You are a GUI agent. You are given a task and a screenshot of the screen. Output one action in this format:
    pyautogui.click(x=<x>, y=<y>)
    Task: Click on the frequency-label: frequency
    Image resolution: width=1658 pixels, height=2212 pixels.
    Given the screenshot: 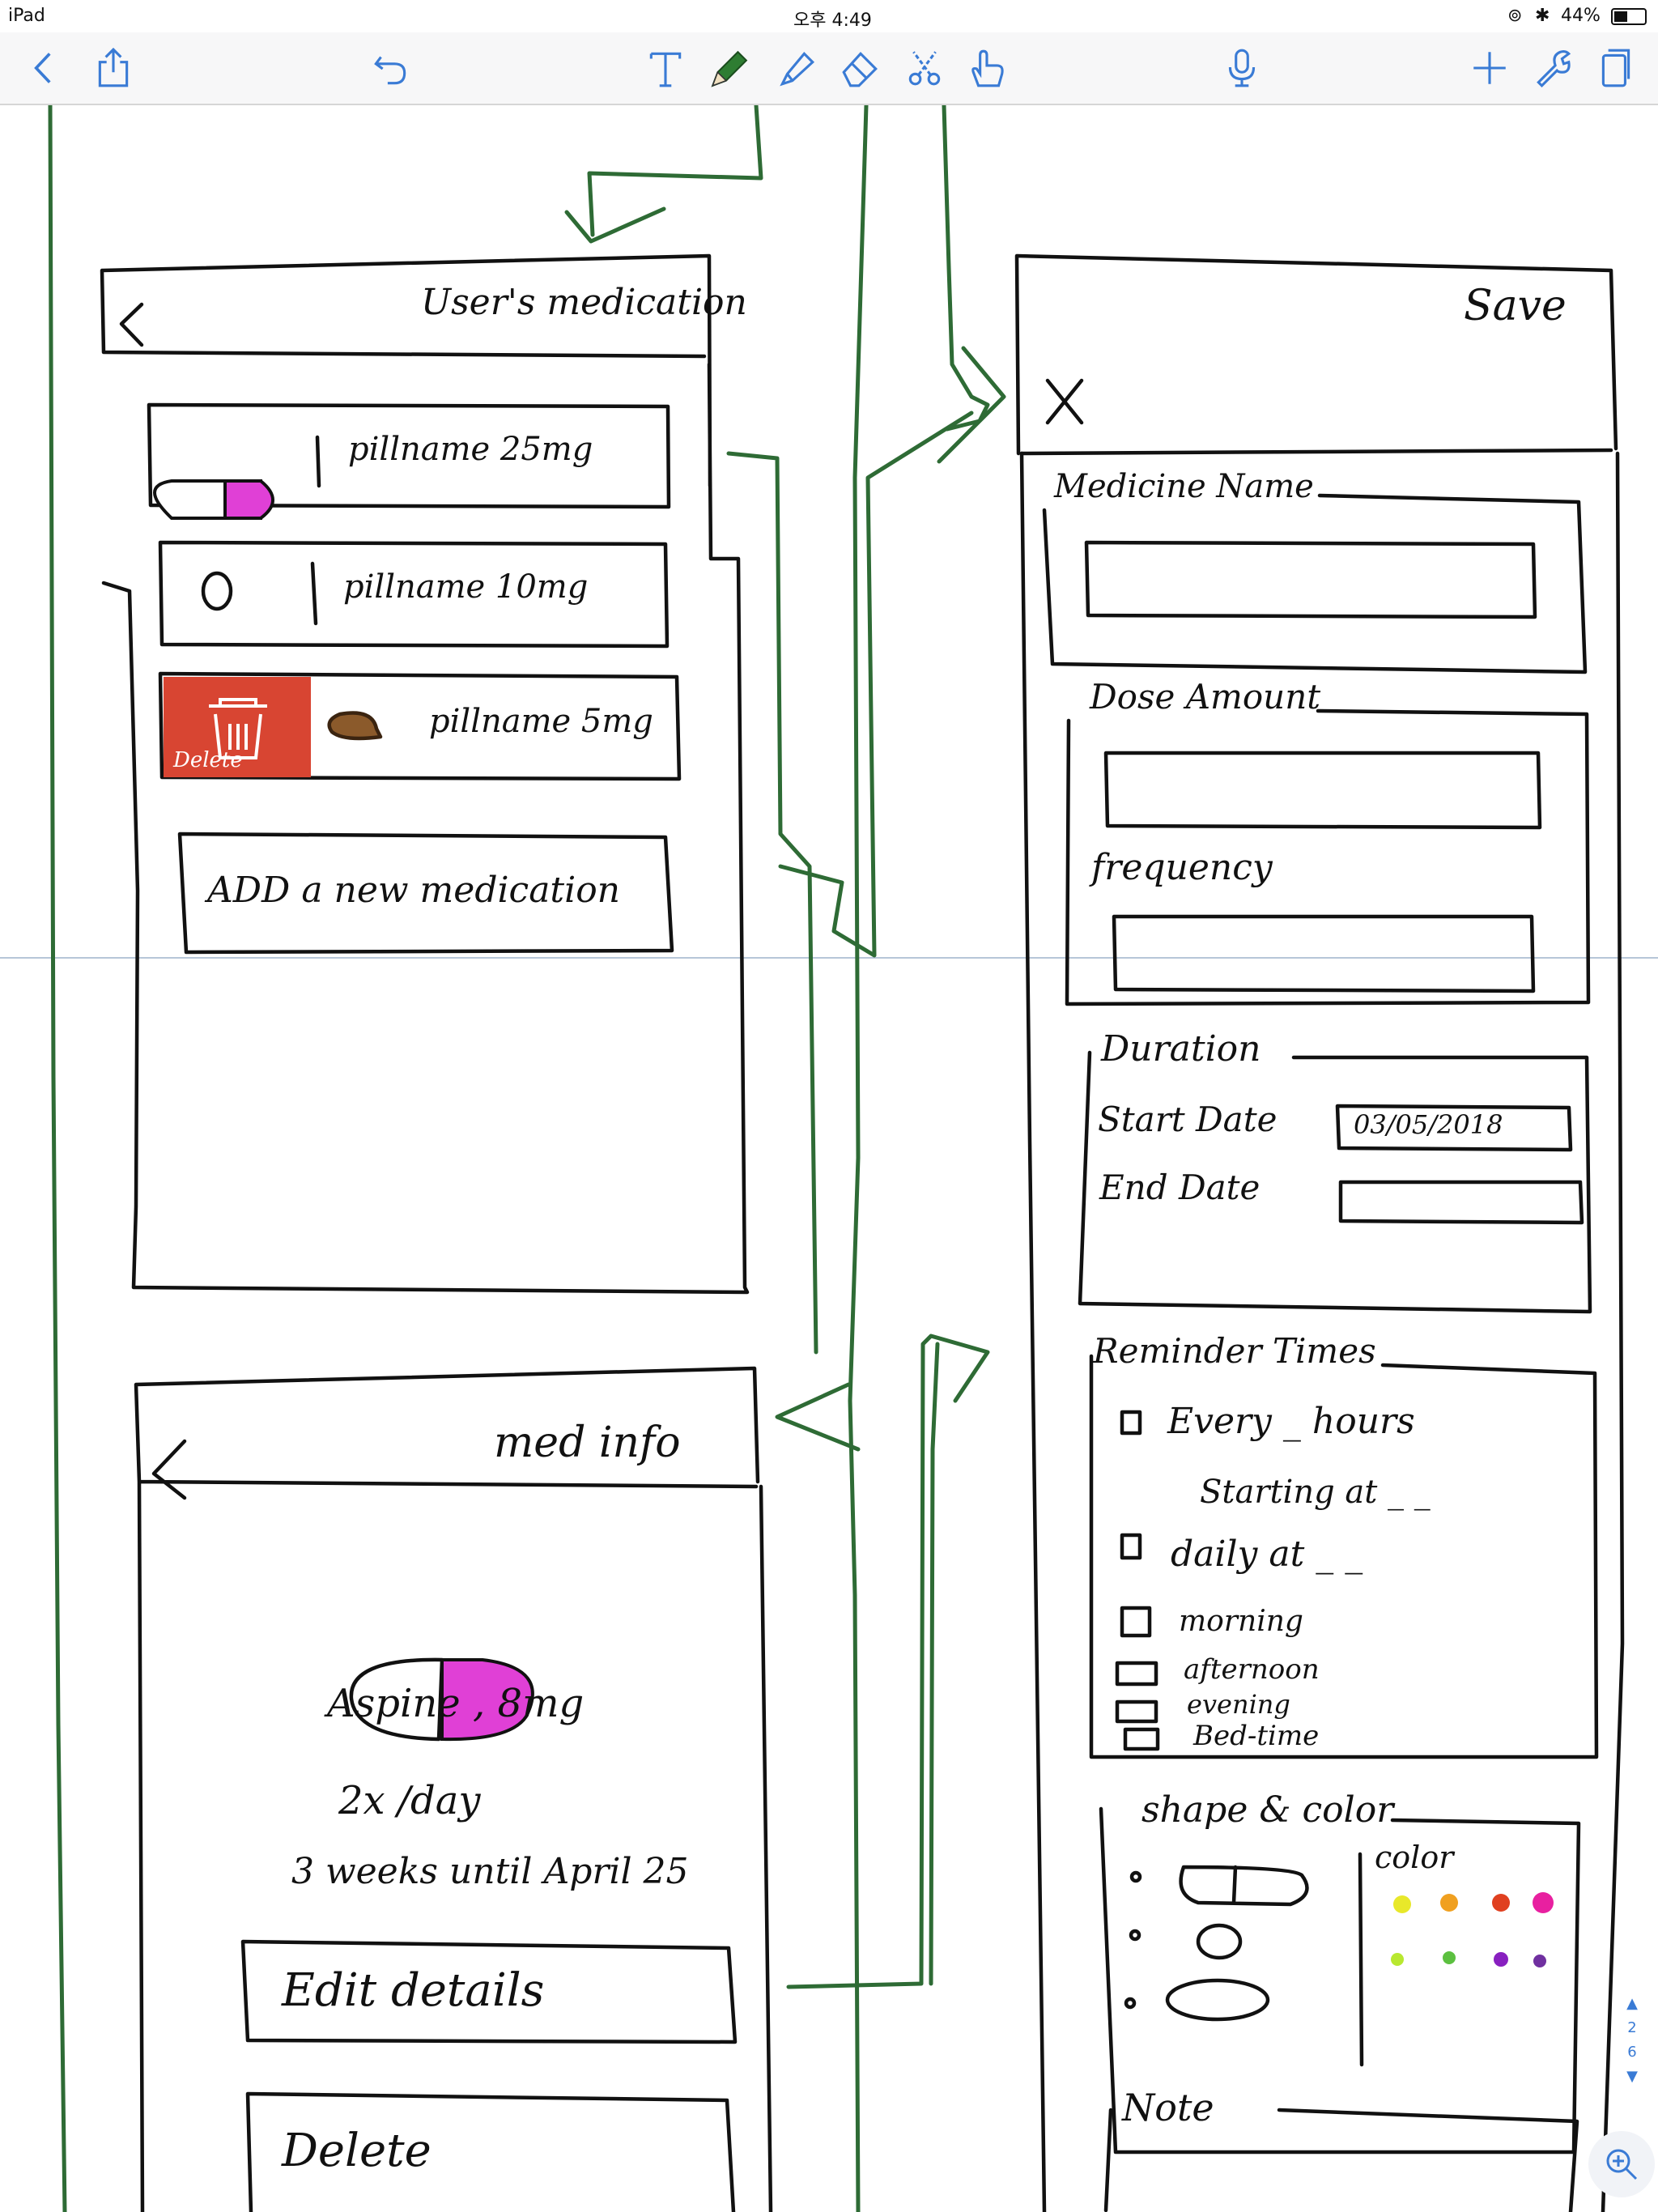 What is the action you would take?
    pyautogui.click(x=1182, y=868)
    